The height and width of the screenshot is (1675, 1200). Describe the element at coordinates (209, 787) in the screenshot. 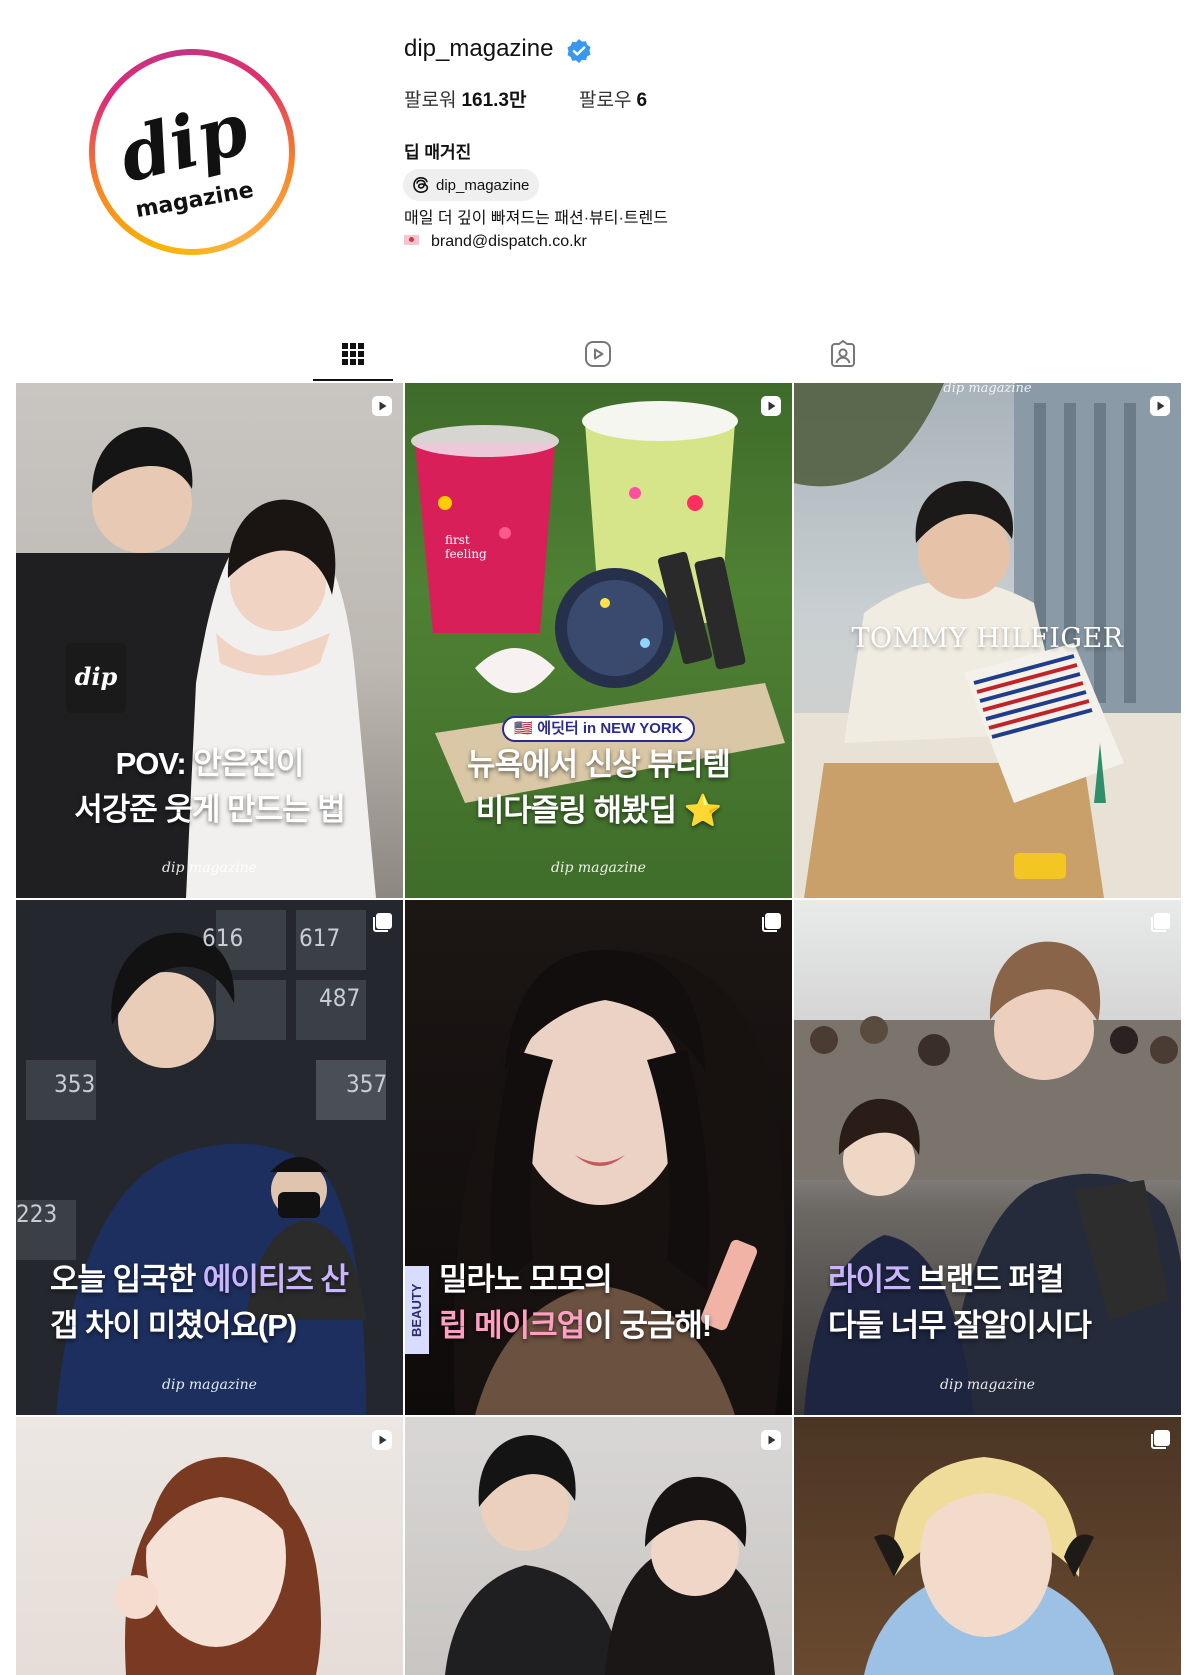

I see `post-caption-overlay: POV: 안은진이 서강준 웃게 만드는 법` at that location.